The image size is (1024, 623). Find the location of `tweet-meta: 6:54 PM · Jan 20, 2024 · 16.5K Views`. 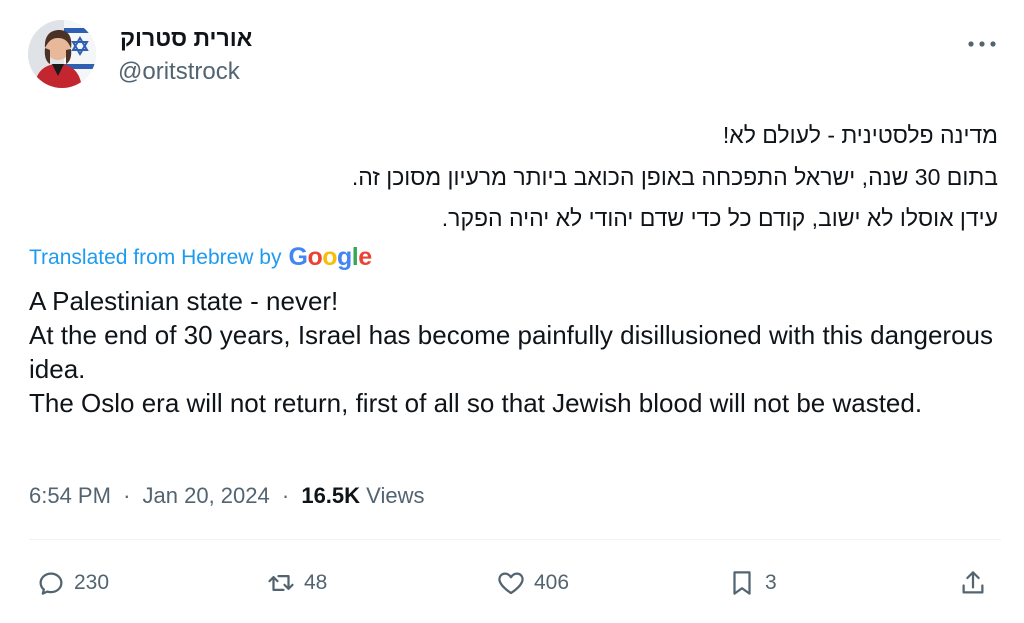

tweet-meta: 6:54 PM · Jan 20, 2024 · 16.5K Views is located at coordinates (226, 496).